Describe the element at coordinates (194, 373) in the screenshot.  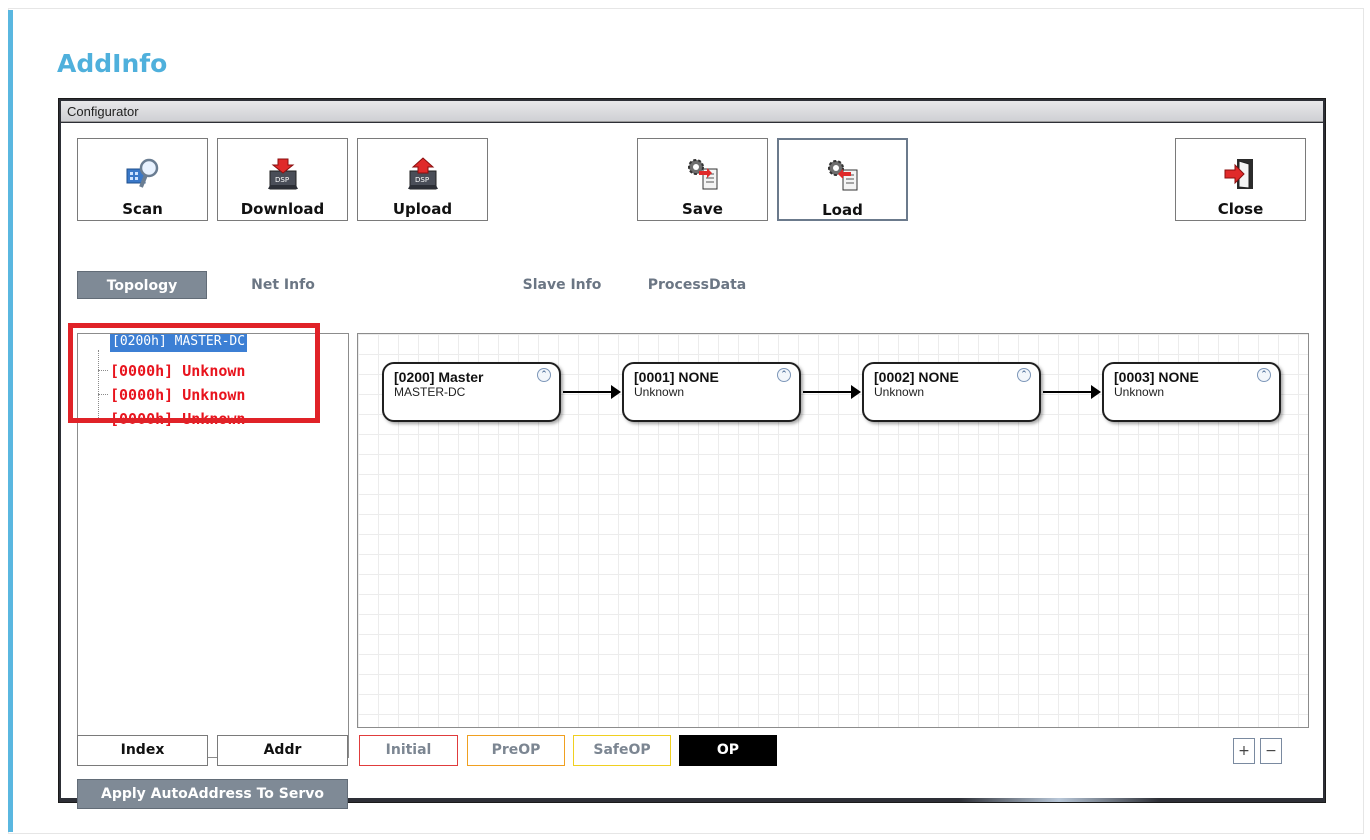
I see `highlight-box` at that location.